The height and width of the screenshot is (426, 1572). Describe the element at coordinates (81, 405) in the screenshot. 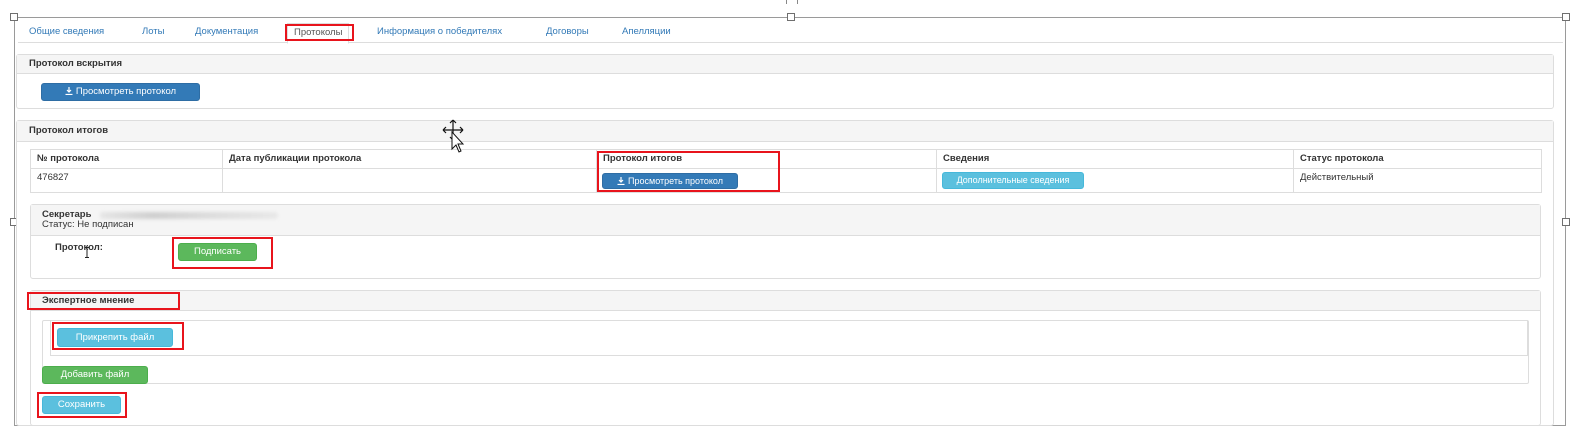

I see `save-button: Сохранить` at that location.